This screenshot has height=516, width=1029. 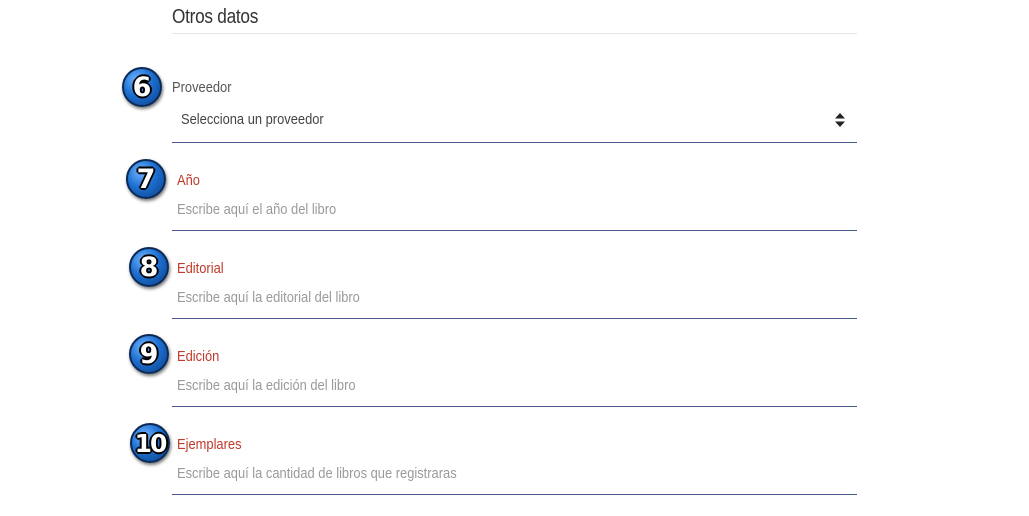 I want to click on anio-field: Año Escribe aquí el año del libro, so click(x=514, y=202).